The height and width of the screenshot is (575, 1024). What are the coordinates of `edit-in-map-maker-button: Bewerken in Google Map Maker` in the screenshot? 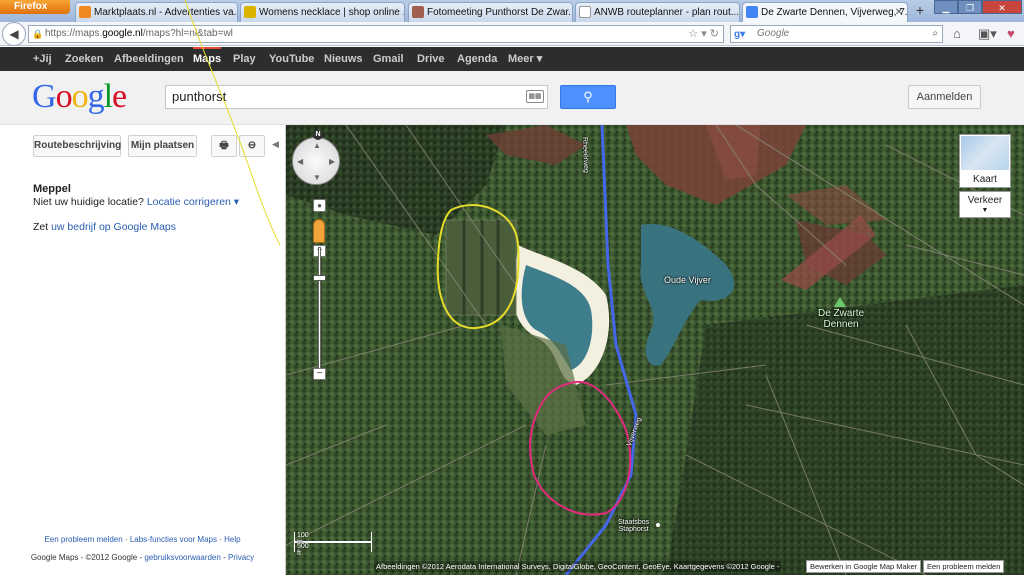 It's located at (864, 566).